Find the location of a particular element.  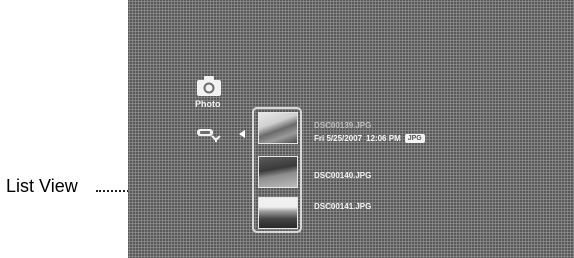

camera-icon is located at coordinates (209, 86).